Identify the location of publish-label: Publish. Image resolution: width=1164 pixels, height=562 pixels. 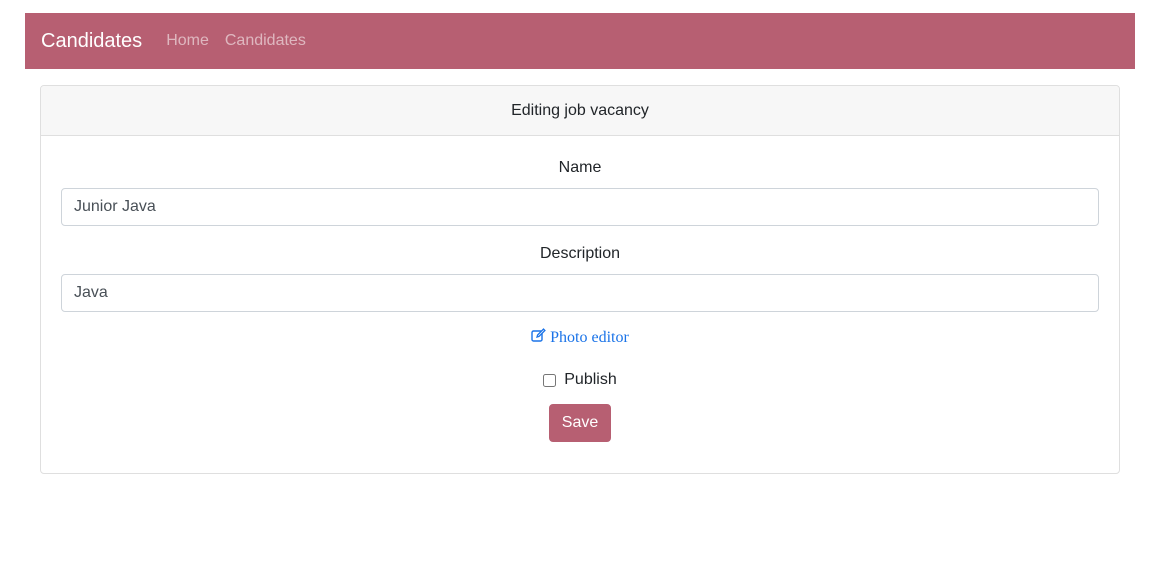
(590, 380).